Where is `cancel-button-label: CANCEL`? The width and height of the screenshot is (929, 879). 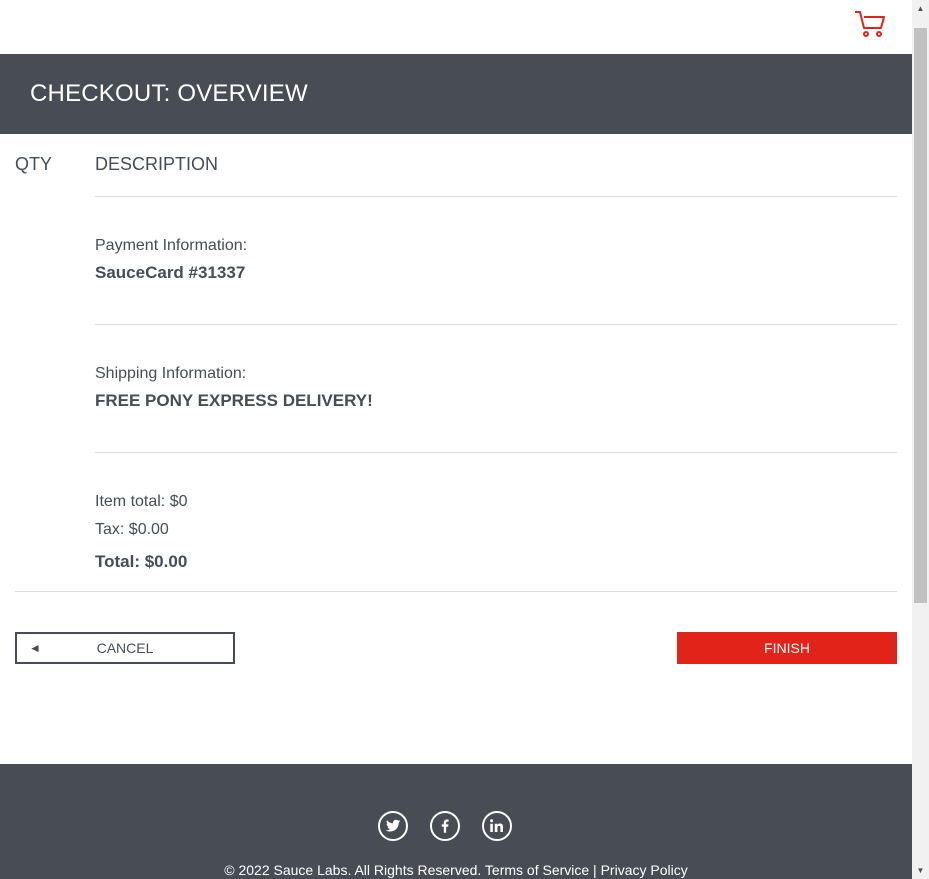 cancel-button-label: CANCEL is located at coordinates (125, 648).